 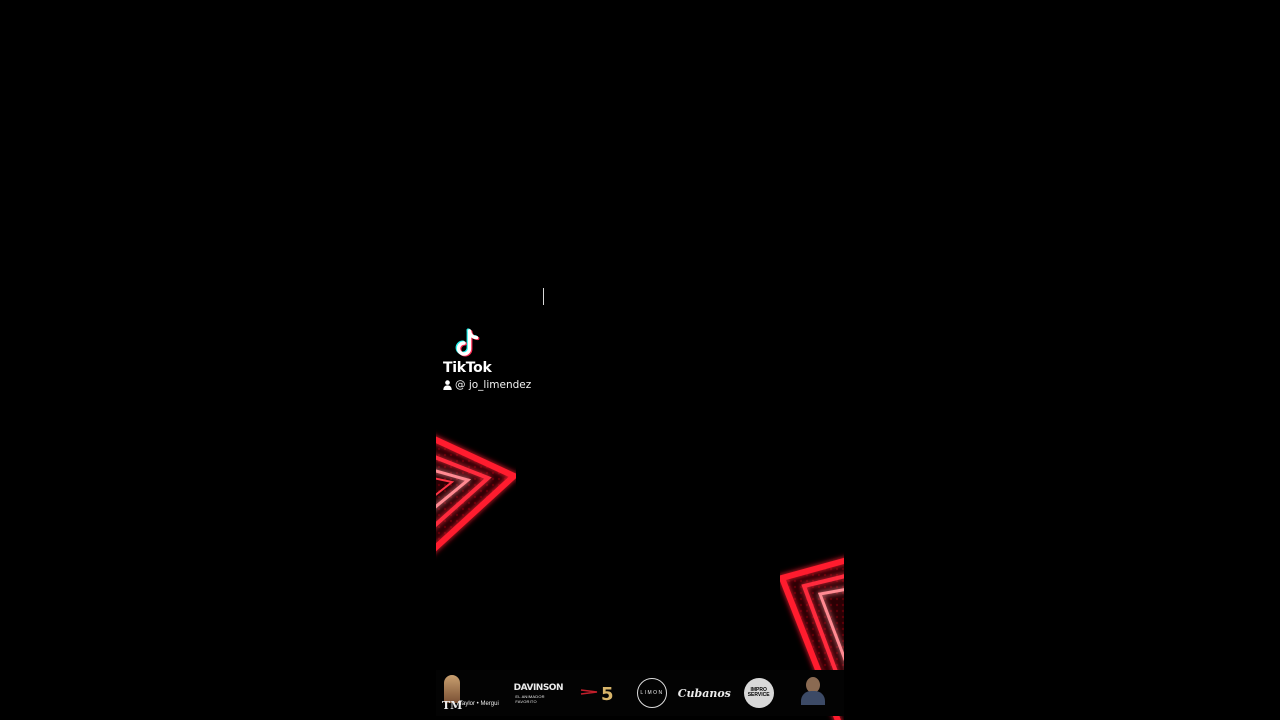 I want to click on sponsor-logo-five: 5, so click(x=599, y=693).